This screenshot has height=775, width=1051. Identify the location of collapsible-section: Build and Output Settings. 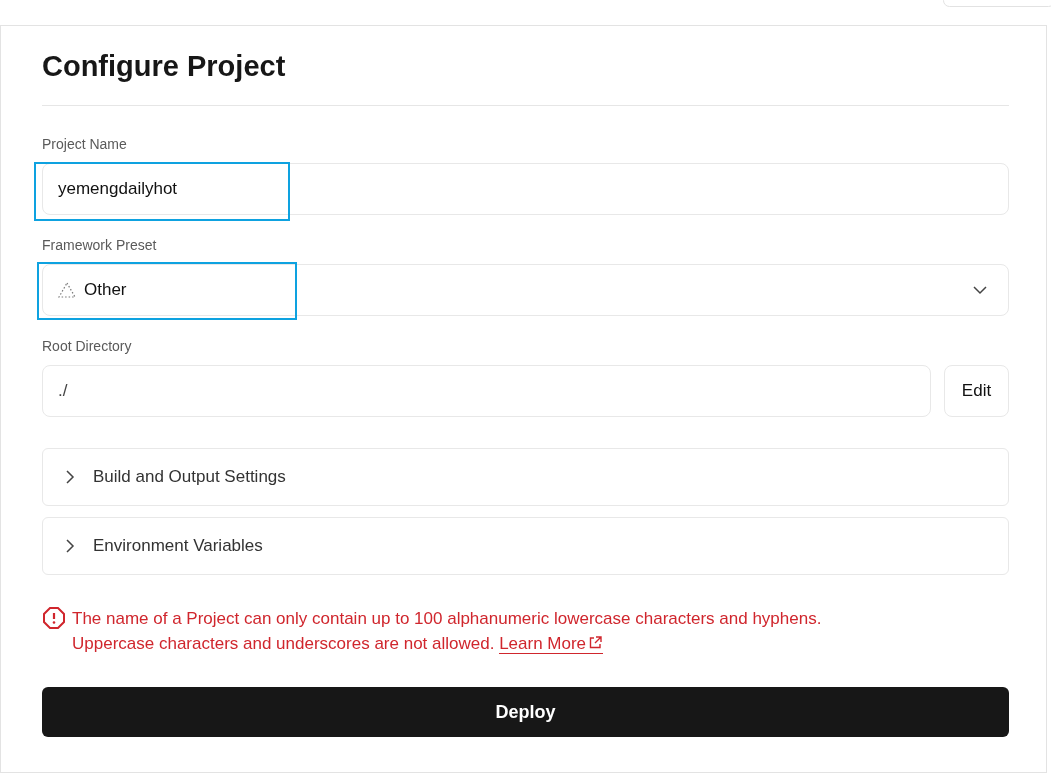
(525, 477).